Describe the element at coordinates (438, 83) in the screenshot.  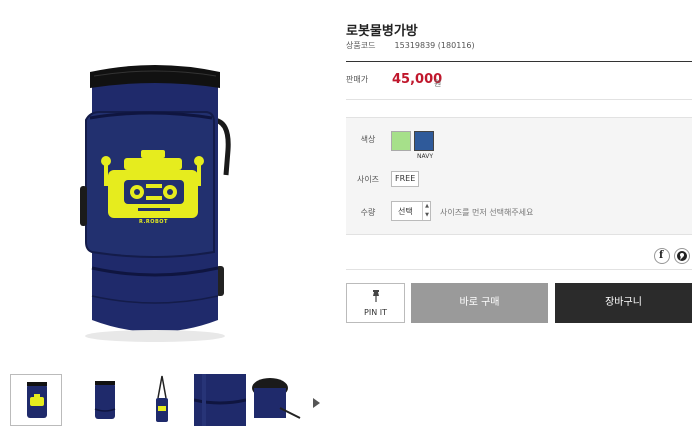
I see `price-currency: 원` at that location.